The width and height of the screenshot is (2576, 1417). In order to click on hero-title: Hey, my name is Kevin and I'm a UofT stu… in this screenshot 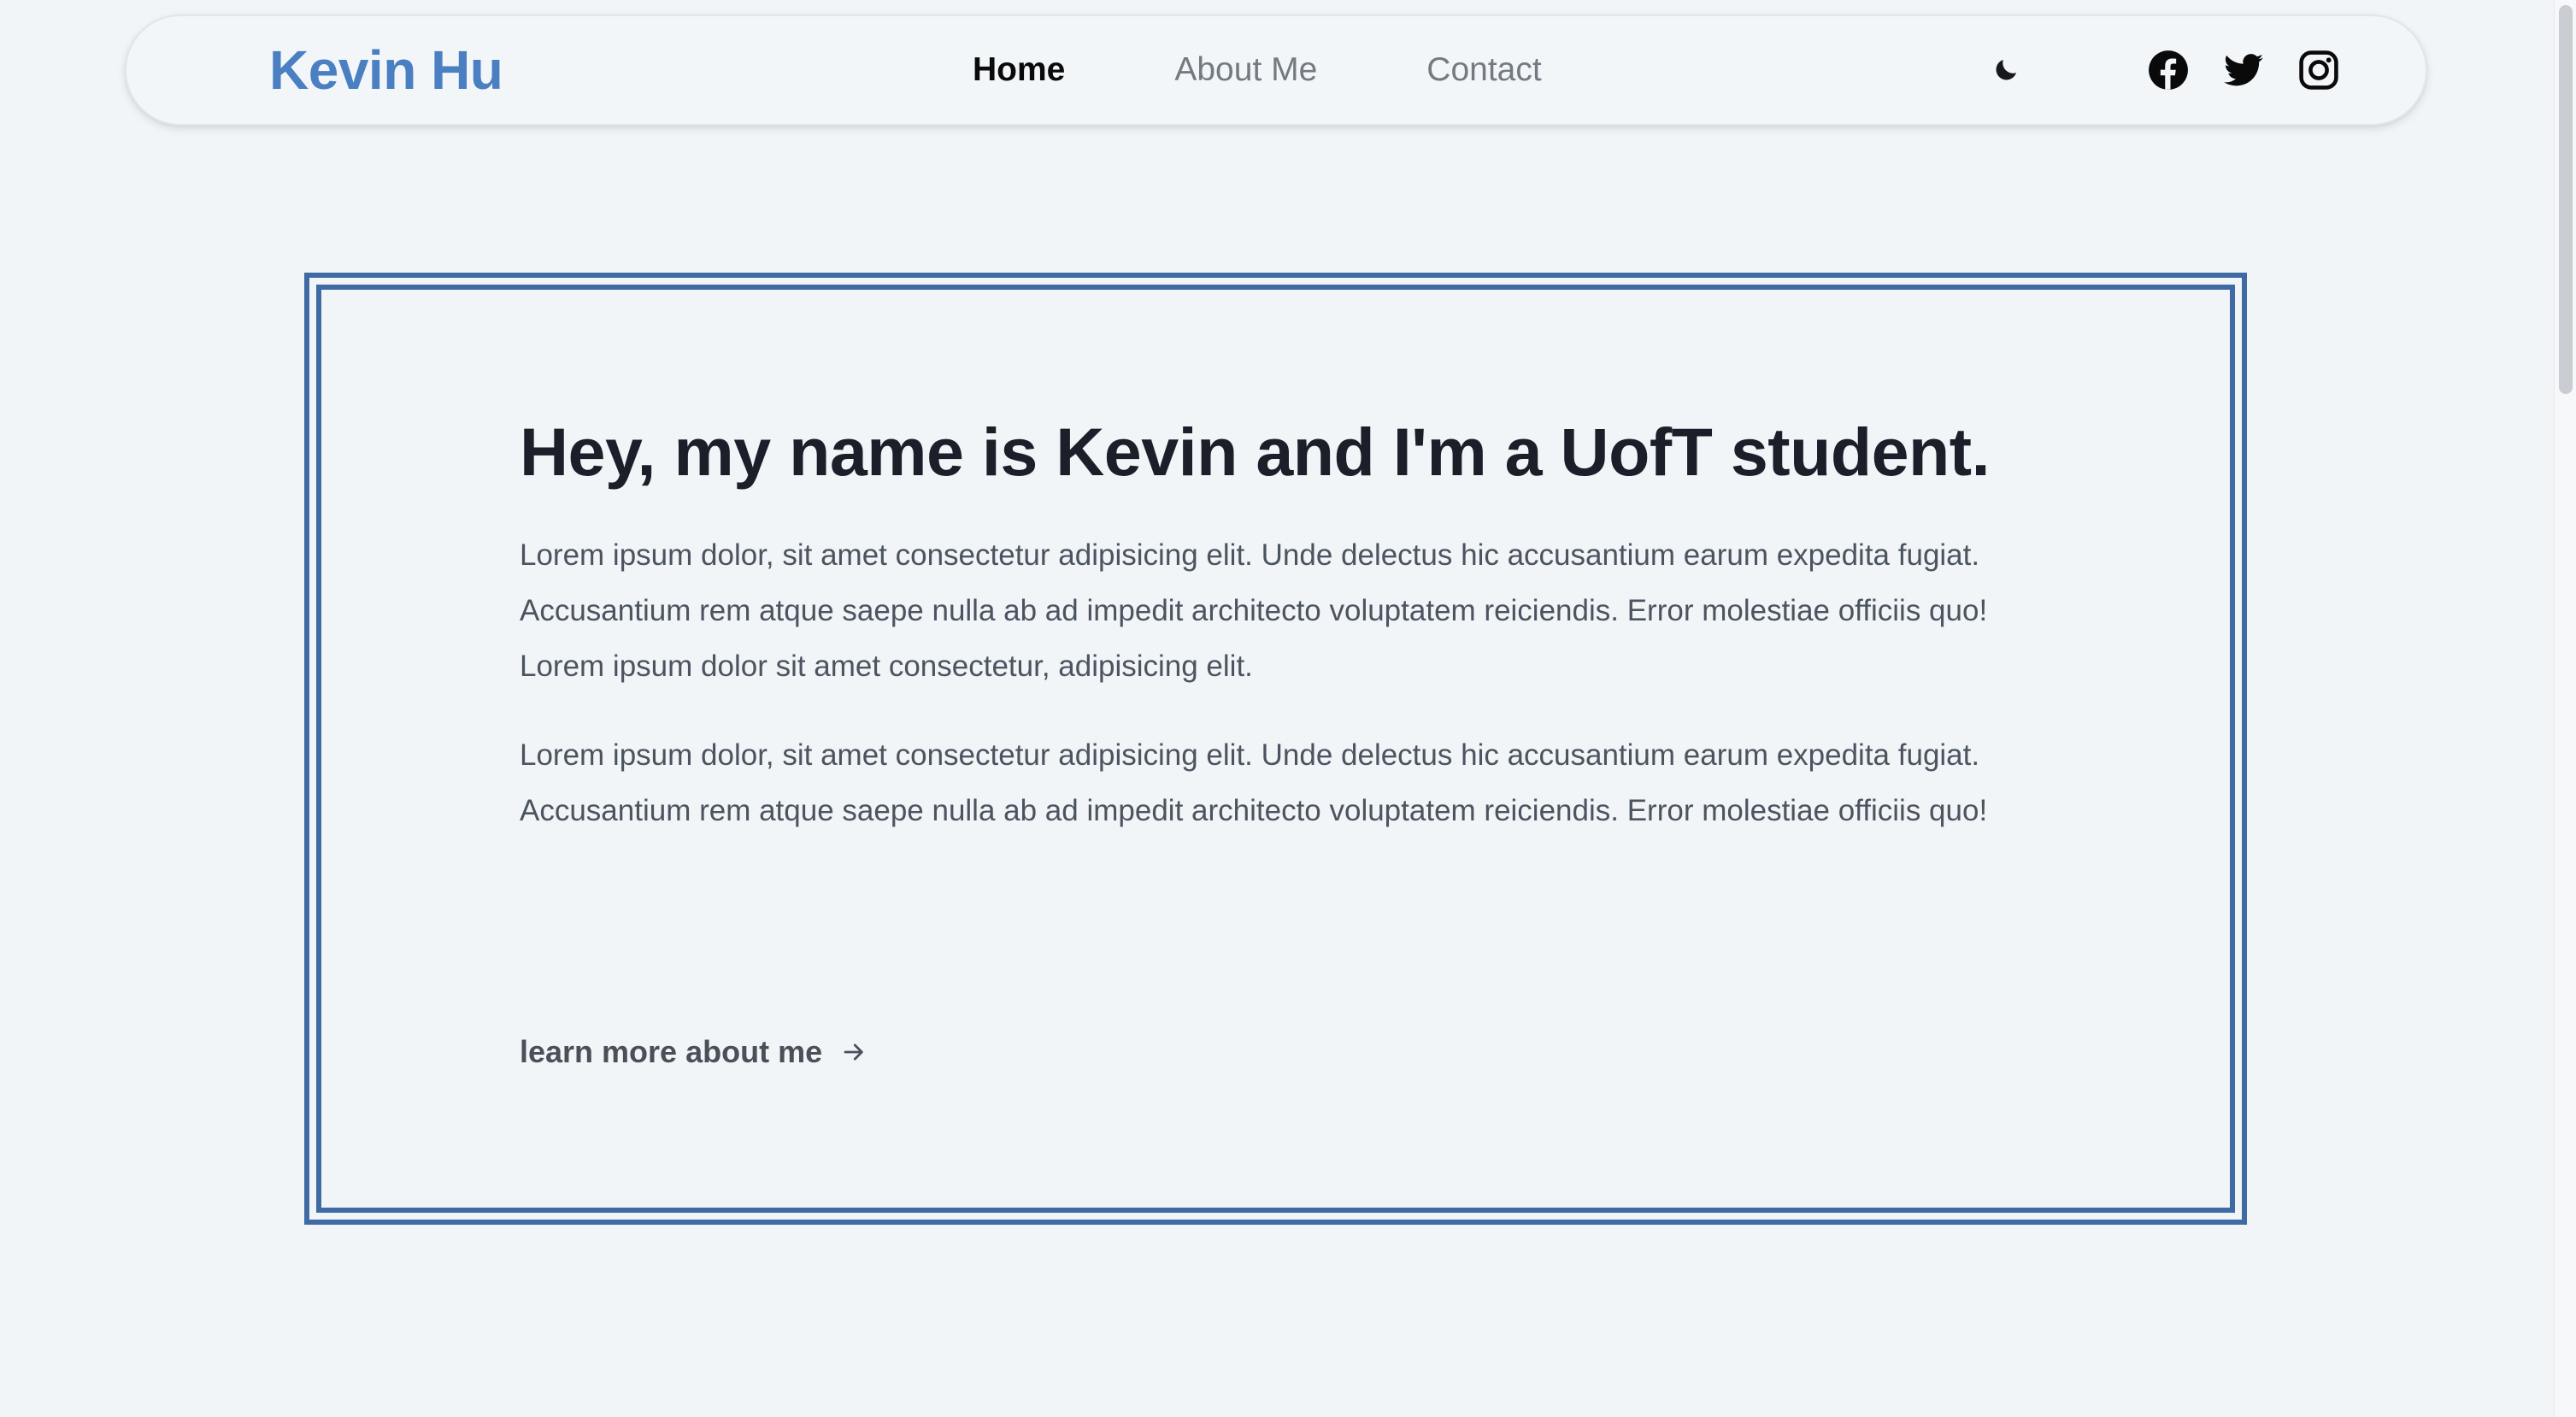, I will do `click(1255, 452)`.